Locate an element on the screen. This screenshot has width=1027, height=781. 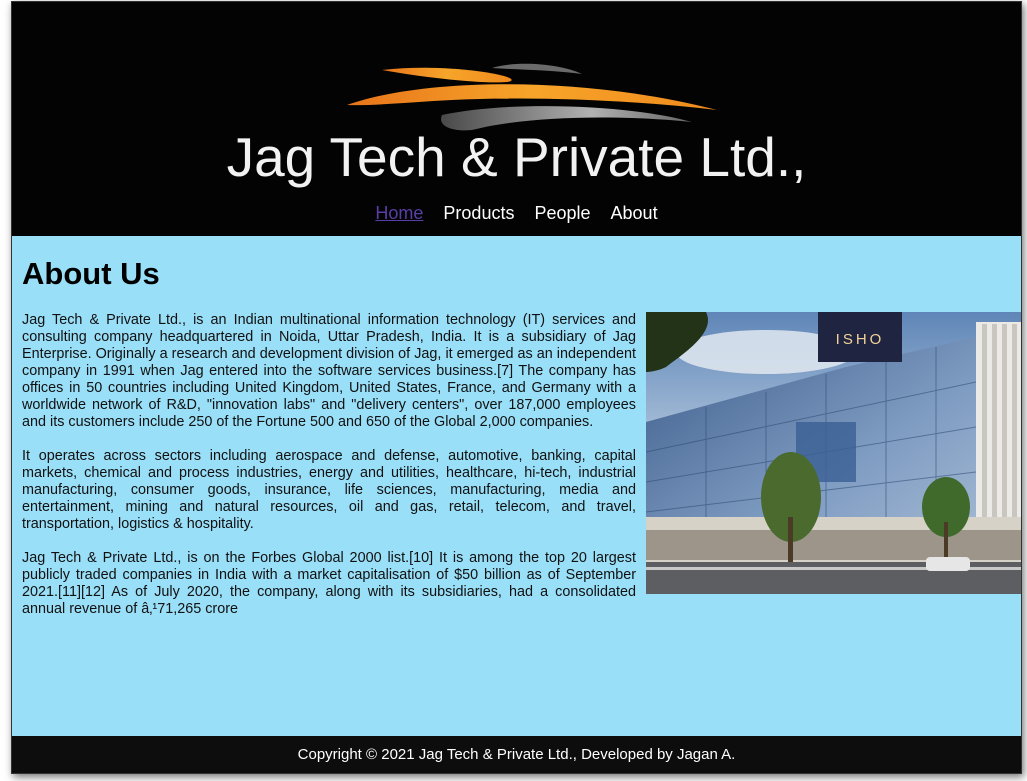
nav-link-products: Products is located at coordinates (478, 213).